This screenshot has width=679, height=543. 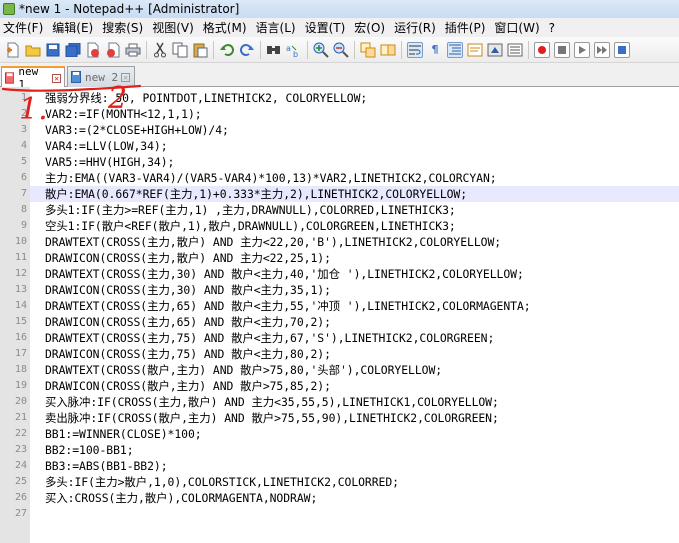 I want to click on menu-search: 搜索(S), so click(x=124, y=27).